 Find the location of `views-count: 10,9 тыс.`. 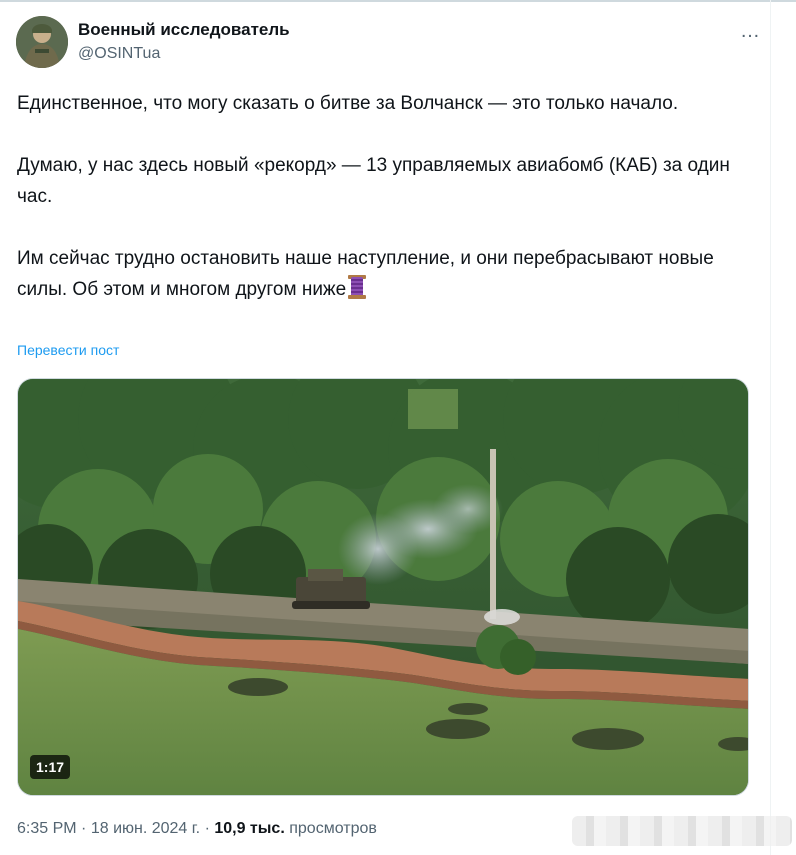

views-count: 10,9 тыс. is located at coordinates (249, 828).